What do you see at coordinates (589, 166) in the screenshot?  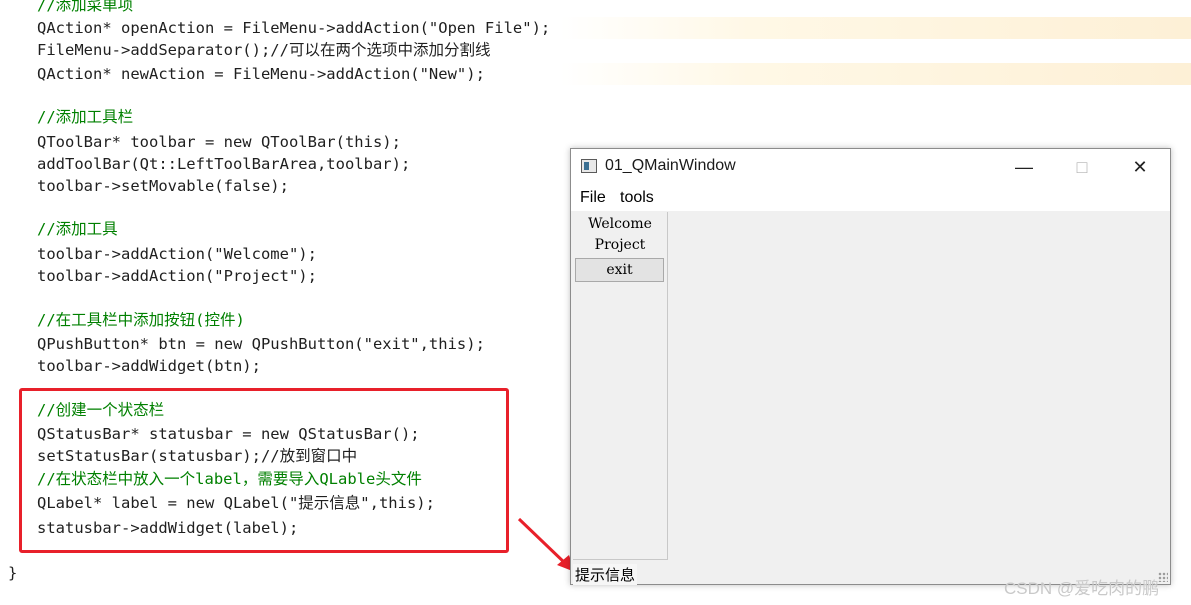 I see `app-icon` at bounding box center [589, 166].